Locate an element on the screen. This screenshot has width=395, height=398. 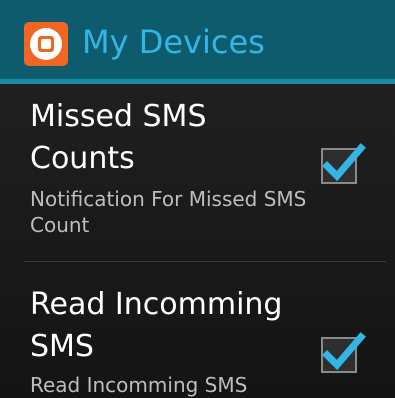
read-incomming-sms-checkbox is located at coordinates (343, 352).